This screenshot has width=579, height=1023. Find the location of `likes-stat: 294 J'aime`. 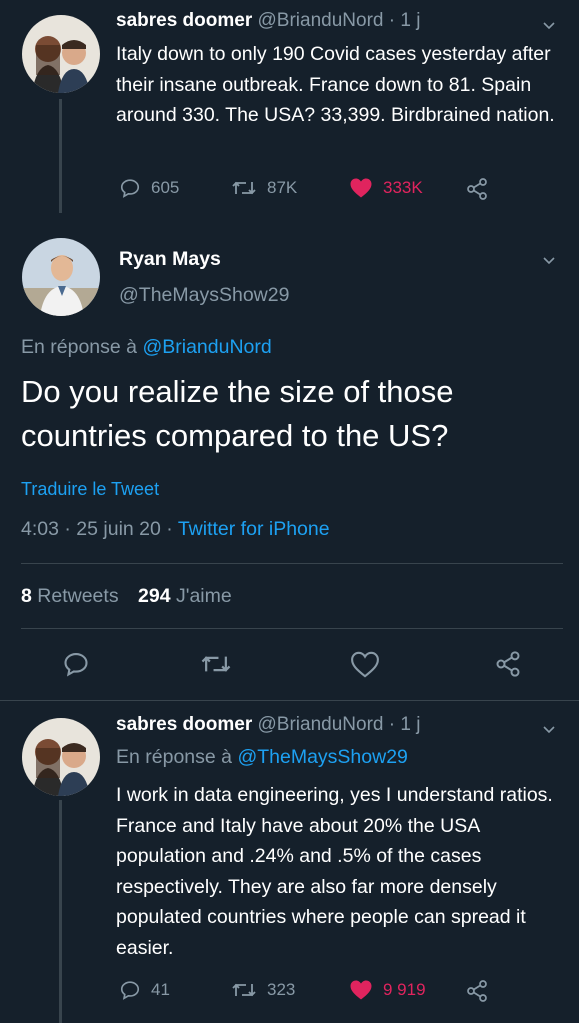

likes-stat: 294 J'aime is located at coordinates (185, 596).